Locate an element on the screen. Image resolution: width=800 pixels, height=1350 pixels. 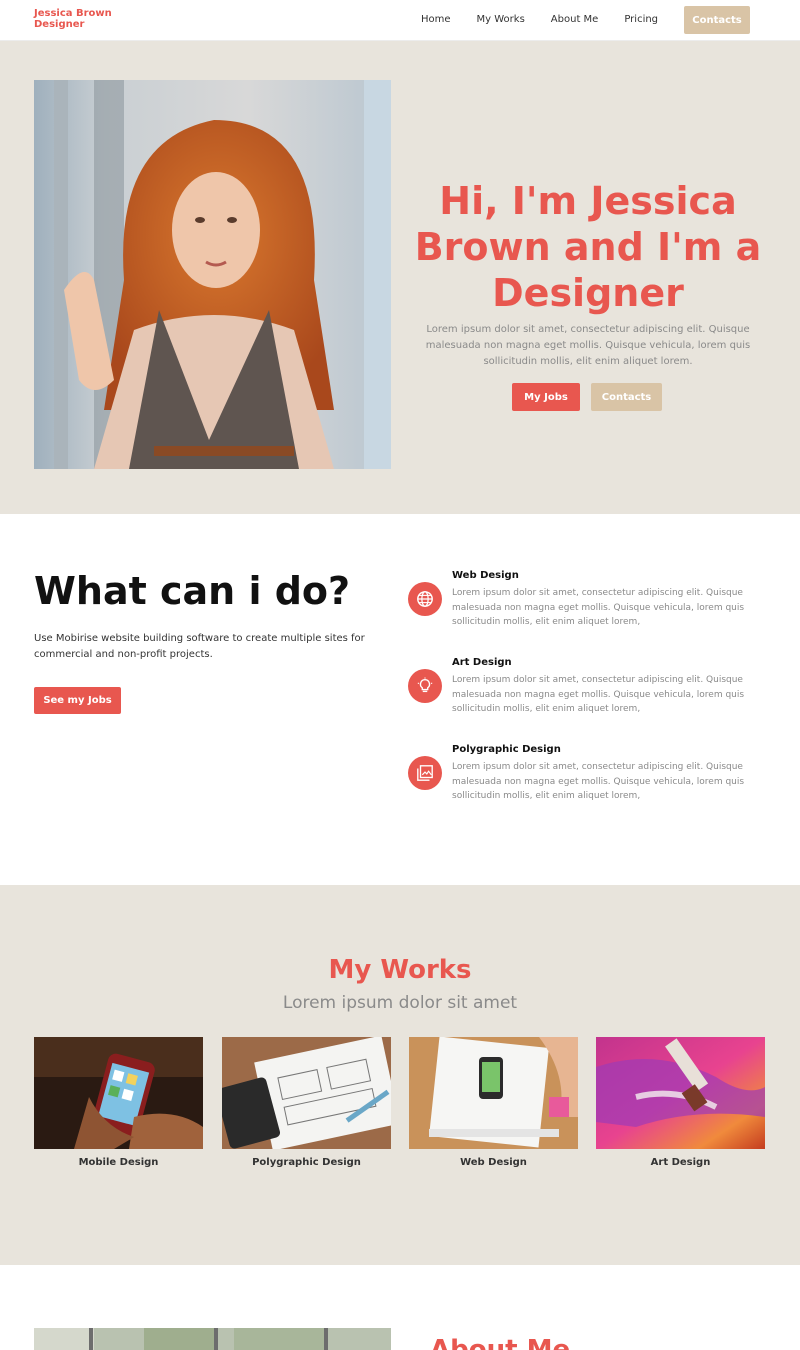
work-card-art-design: Art Design is located at coordinates (680, 1102).